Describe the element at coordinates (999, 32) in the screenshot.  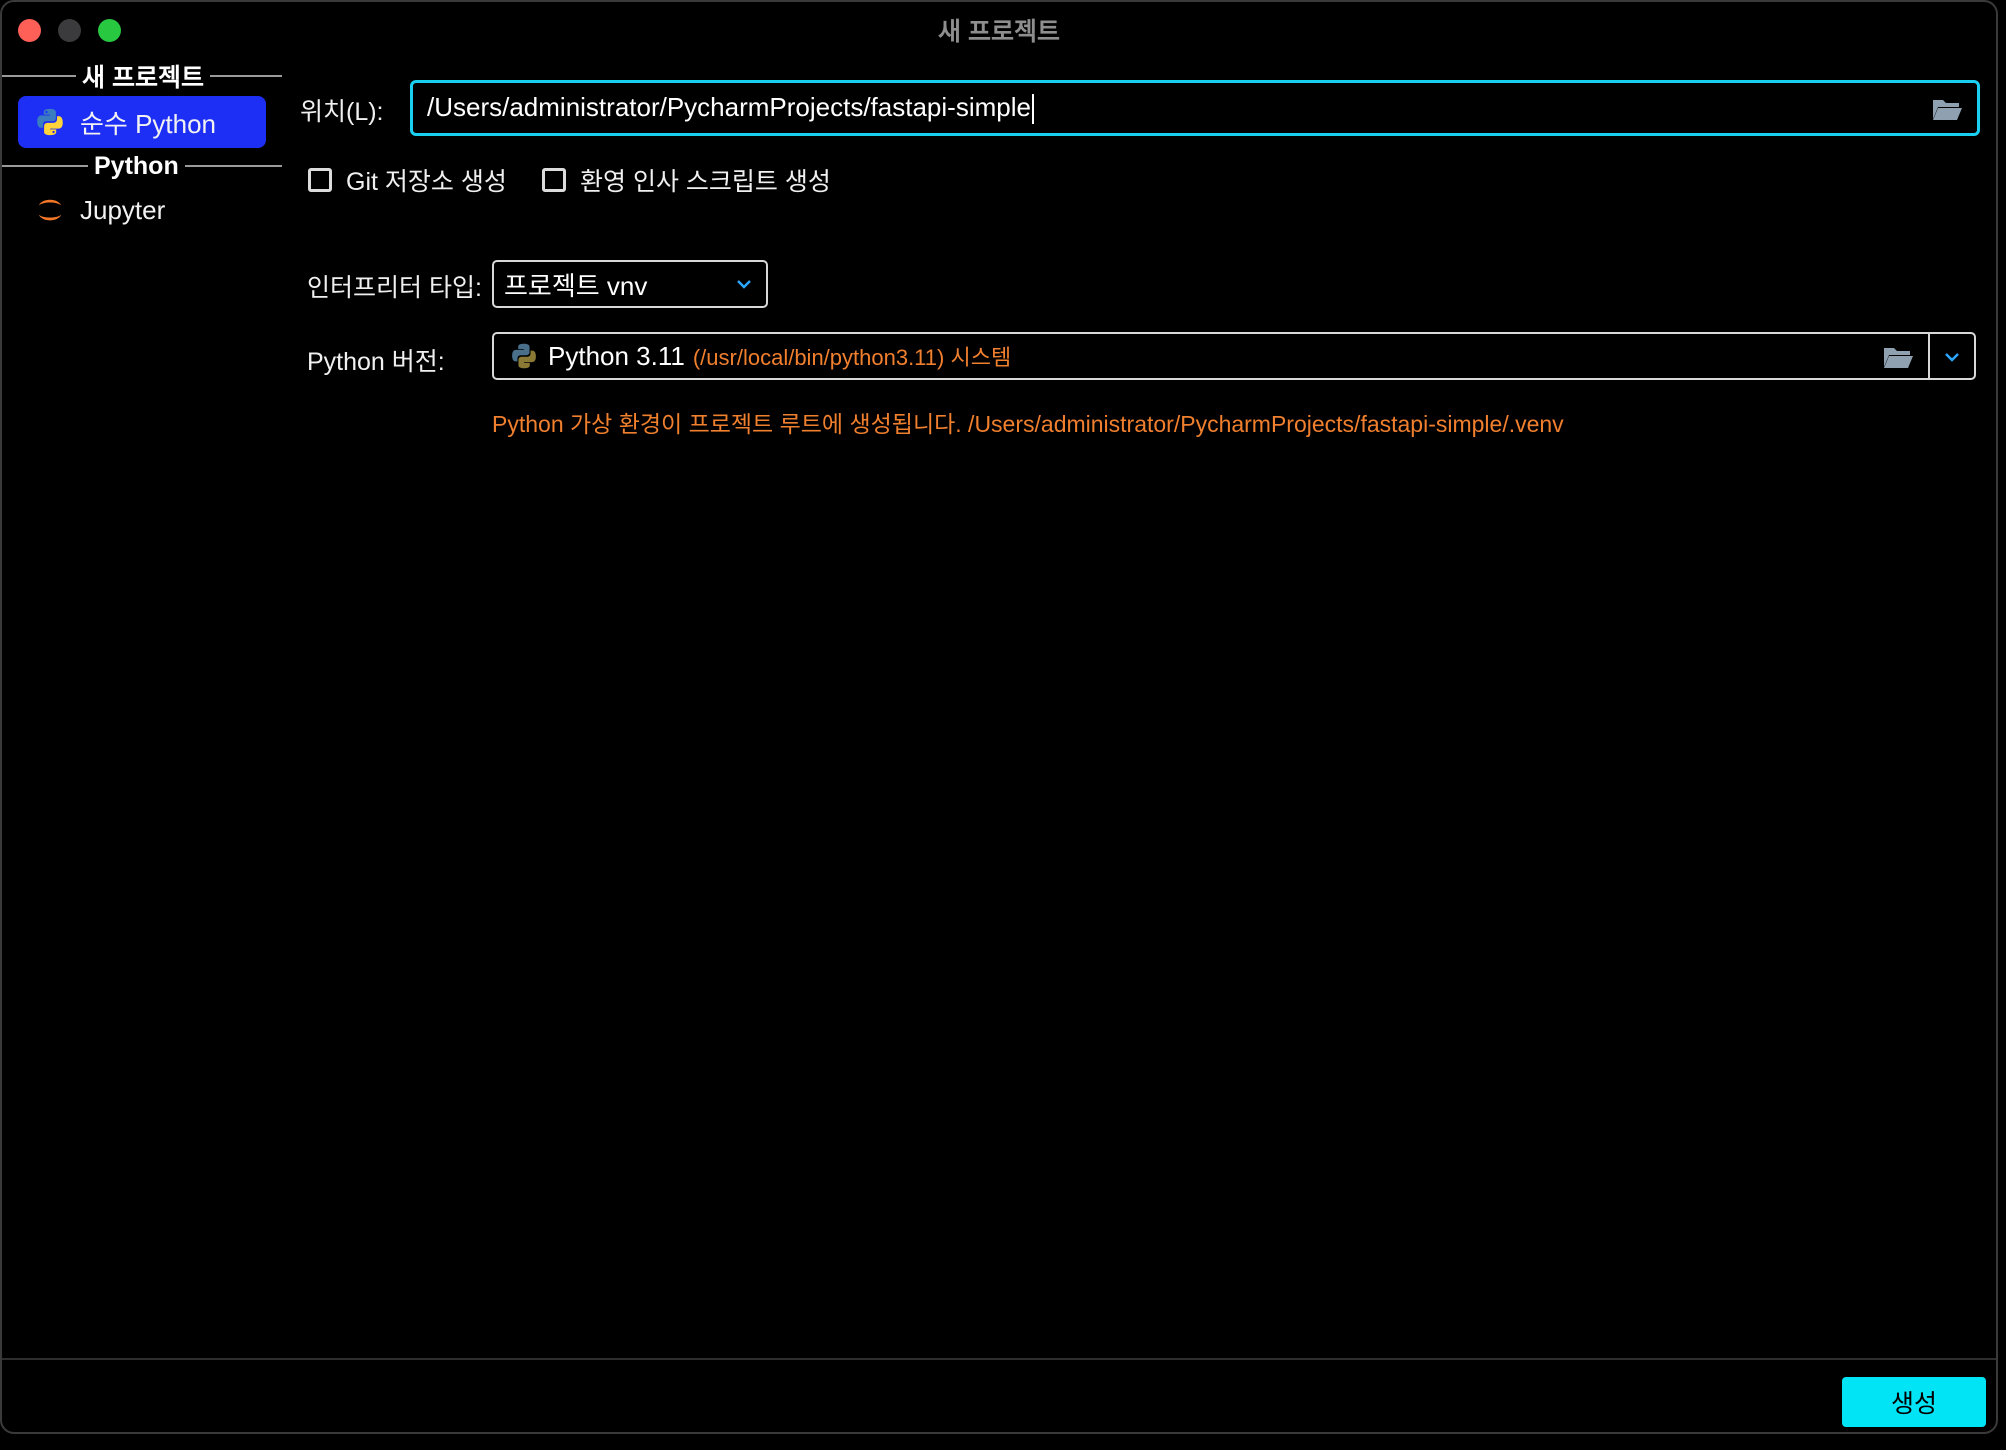
I see `window-title: 새 프로젝트` at that location.